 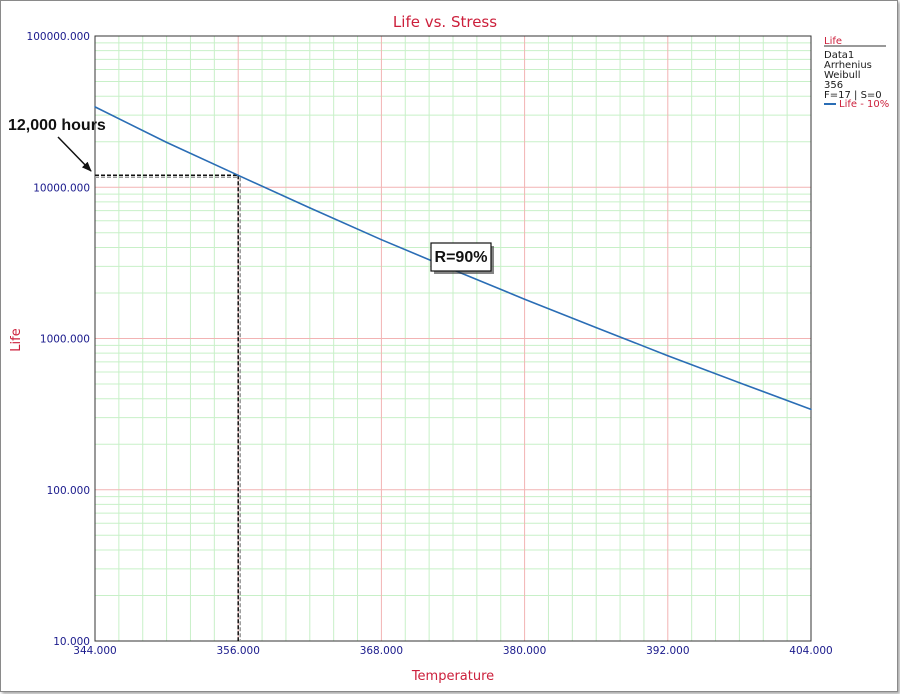 What do you see at coordinates (237, 651) in the screenshot?
I see `x-tick-label: 356.000` at bounding box center [237, 651].